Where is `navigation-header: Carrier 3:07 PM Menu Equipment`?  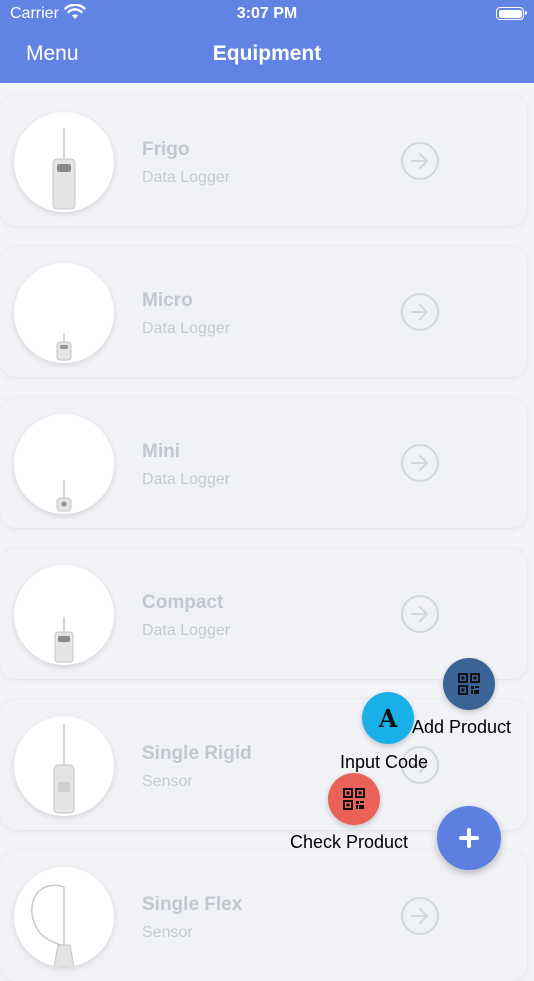 navigation-header: Carrier 3:07 PM Menu Equipment is located at coordinates (267, 41).